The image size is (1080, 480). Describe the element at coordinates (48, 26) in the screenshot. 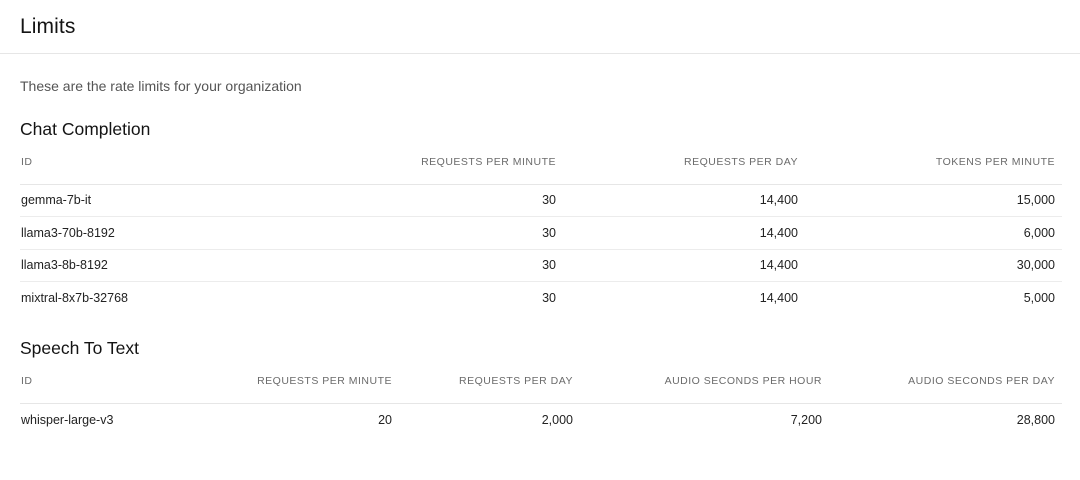

I see `page-title: Limits` at that location.